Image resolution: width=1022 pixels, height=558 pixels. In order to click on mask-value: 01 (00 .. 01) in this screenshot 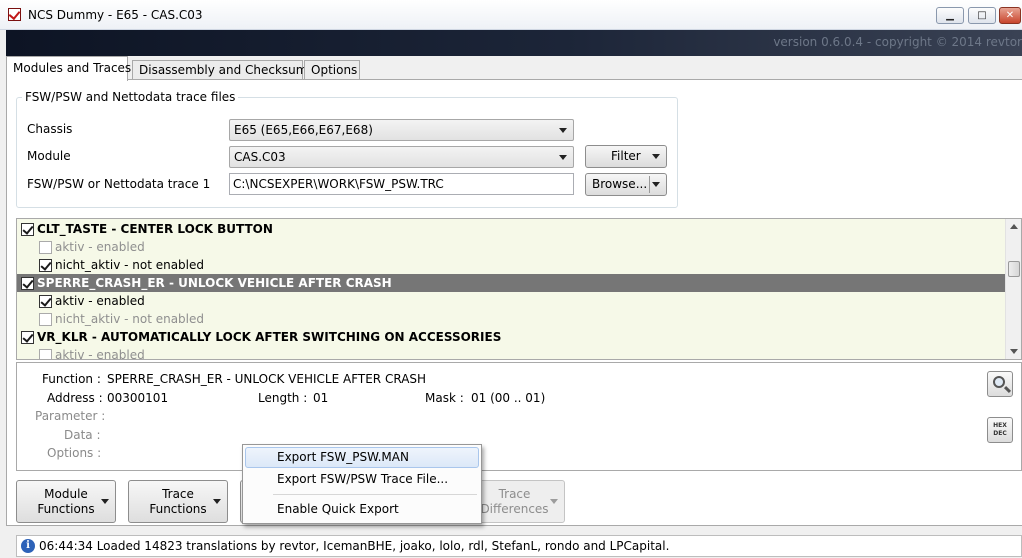, I will do `click(508, 398)`.